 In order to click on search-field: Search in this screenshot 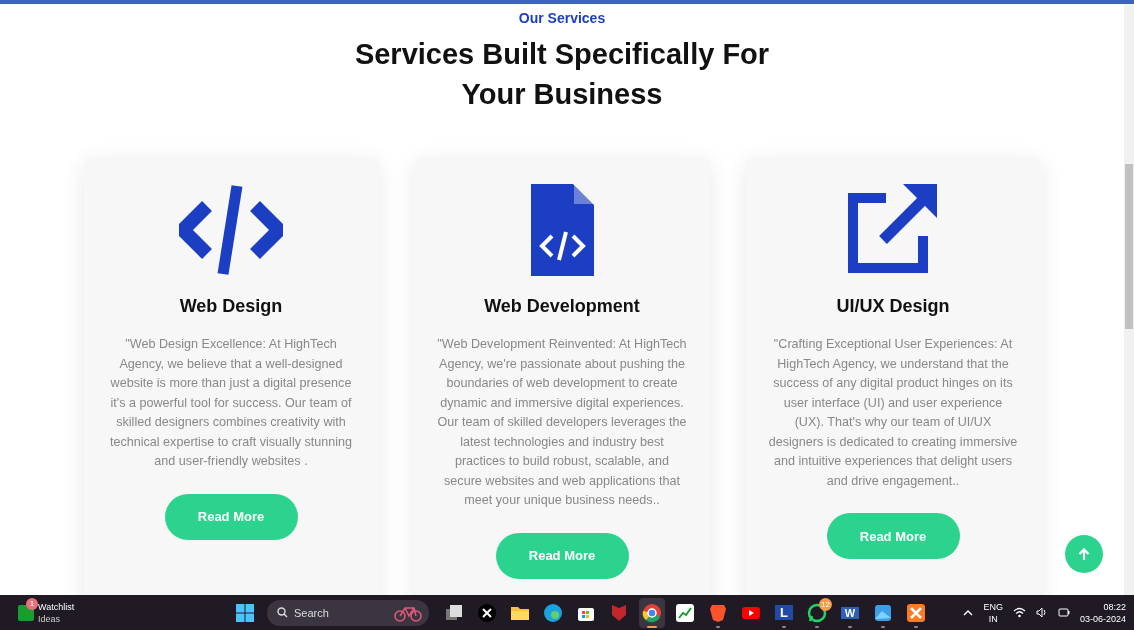, I will do `click(348, 612)`.